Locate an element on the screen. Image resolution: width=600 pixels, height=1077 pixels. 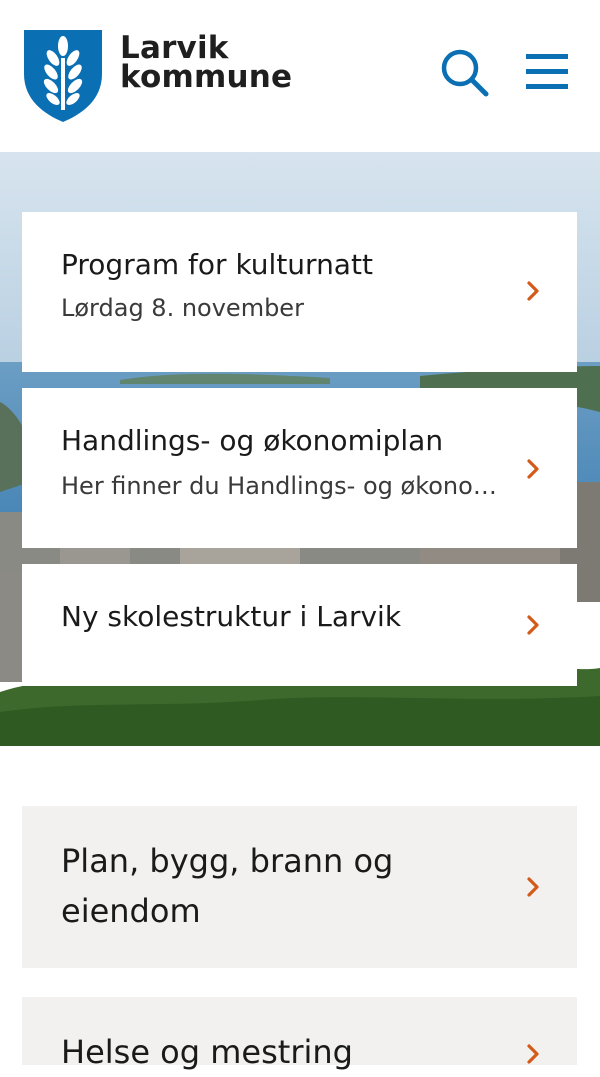
featured-card-title: Program for kulturnatt is located at coordinates (217, 264).